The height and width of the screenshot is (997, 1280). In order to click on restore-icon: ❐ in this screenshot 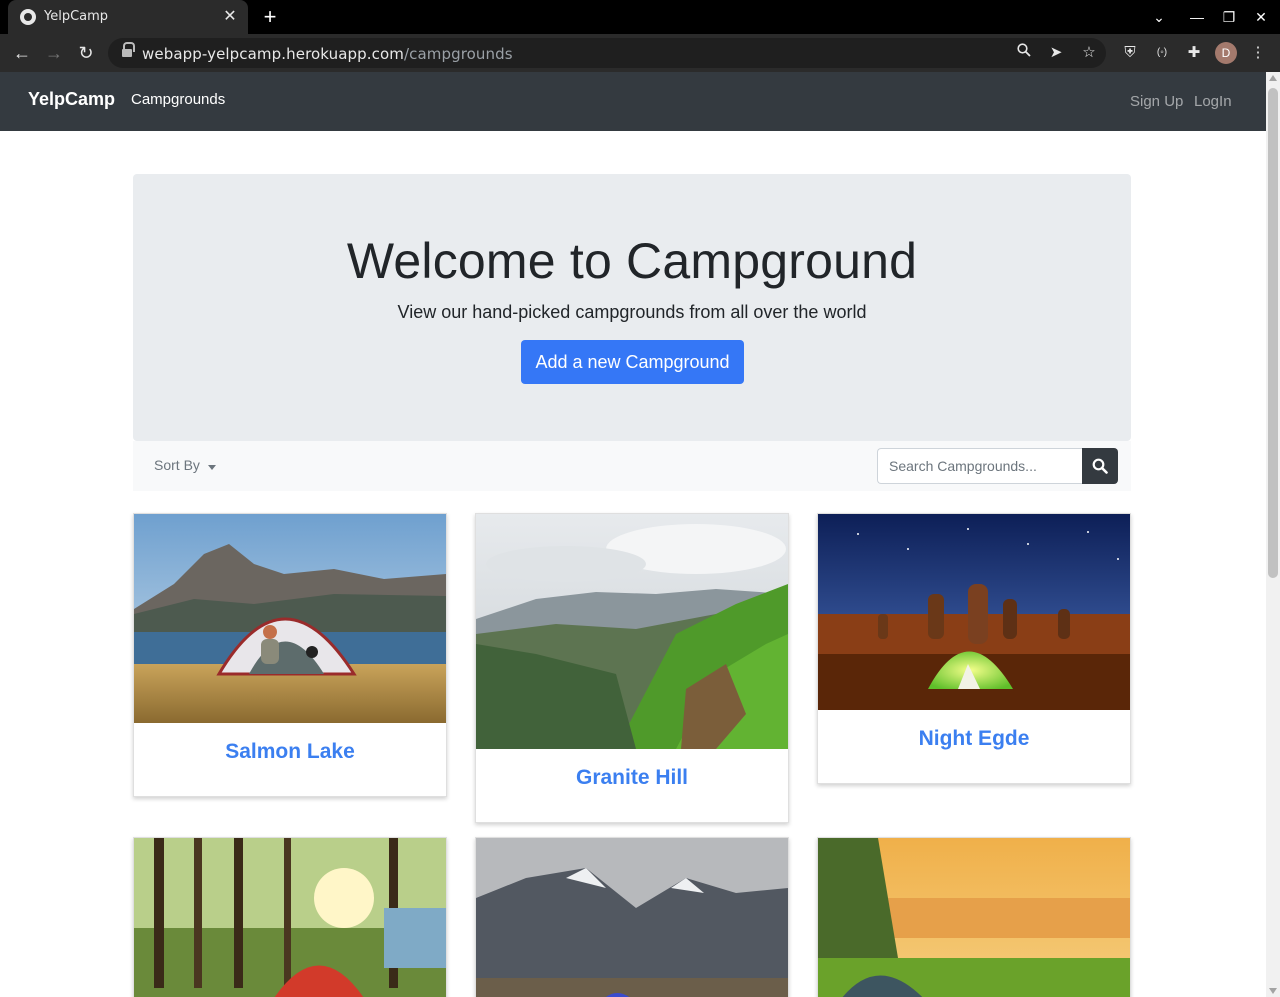, I will do `click(1229, 17)`.